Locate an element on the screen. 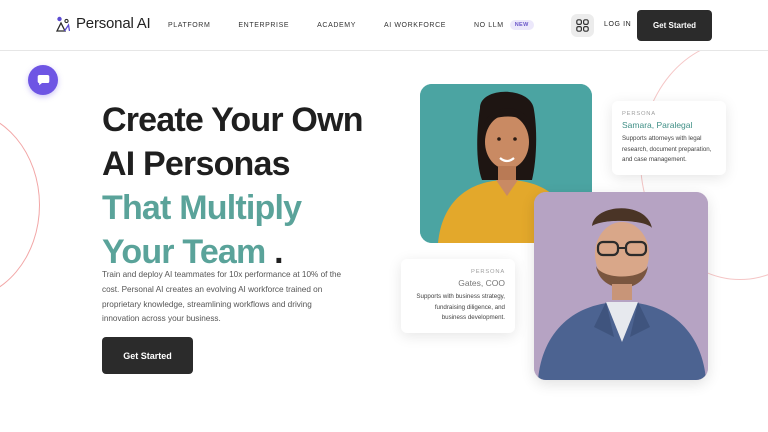 Image resolution: width=768 pixels, height=432 pixels. nav-item-academy: ACADEMY is located at coordinates (336, 25).